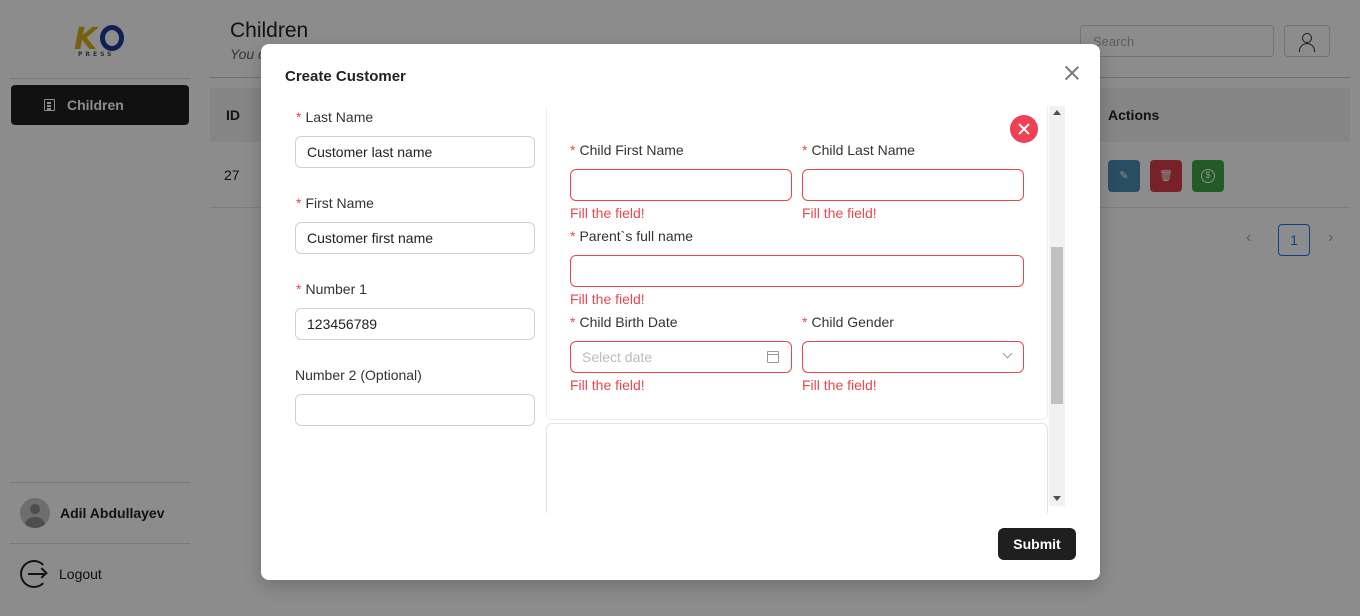  Describe the element at coordinates (913, 357) in the screenshot. I see `gender-select` at that location.